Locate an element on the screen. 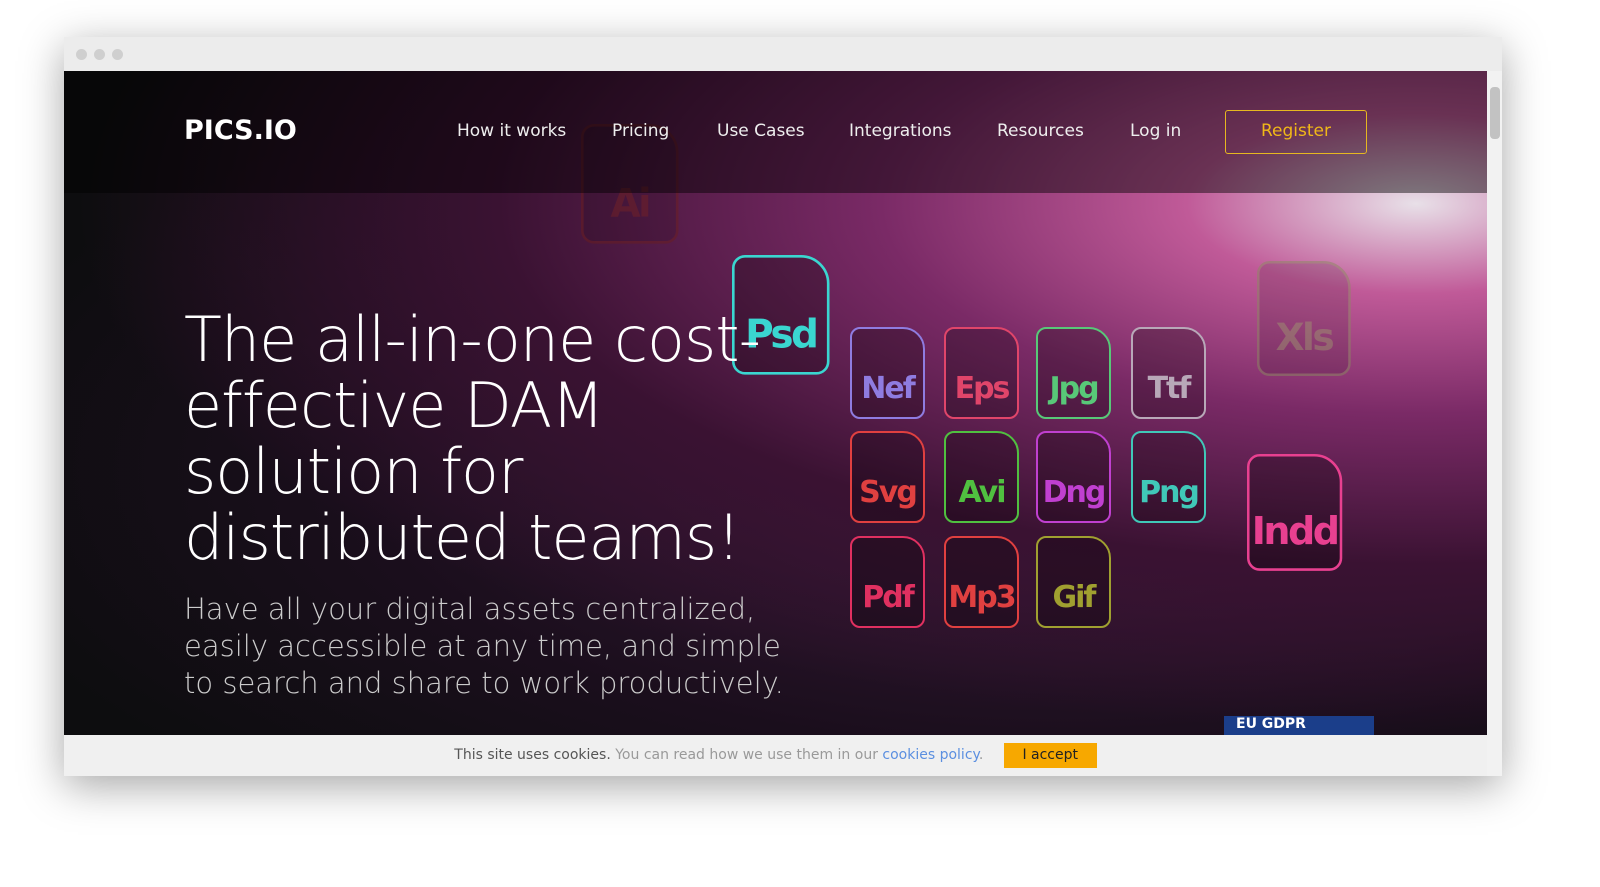 This screenshot has width=1600, height=887. maximize-button is located at coordinates (117, 54).